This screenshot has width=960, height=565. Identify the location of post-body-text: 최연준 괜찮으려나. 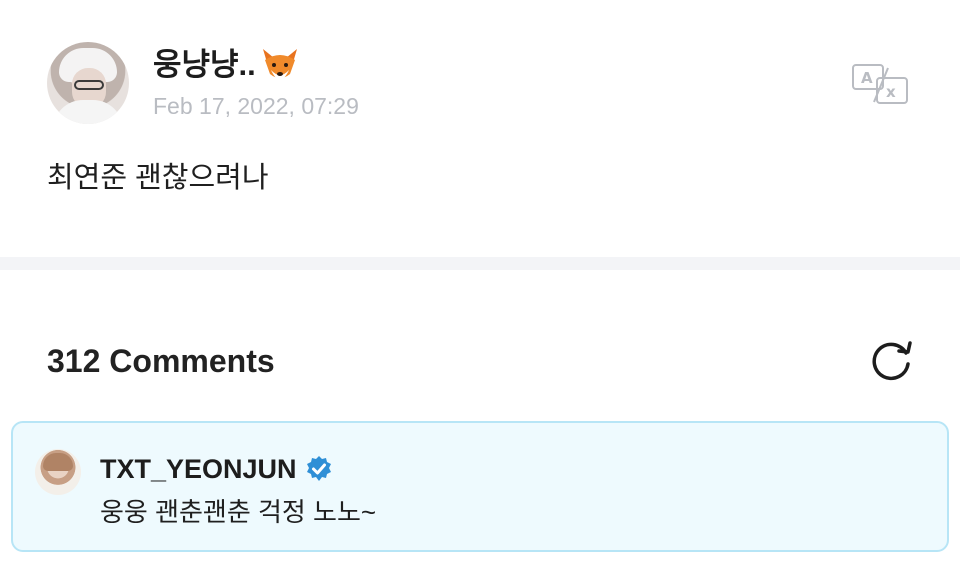
(158, 178).